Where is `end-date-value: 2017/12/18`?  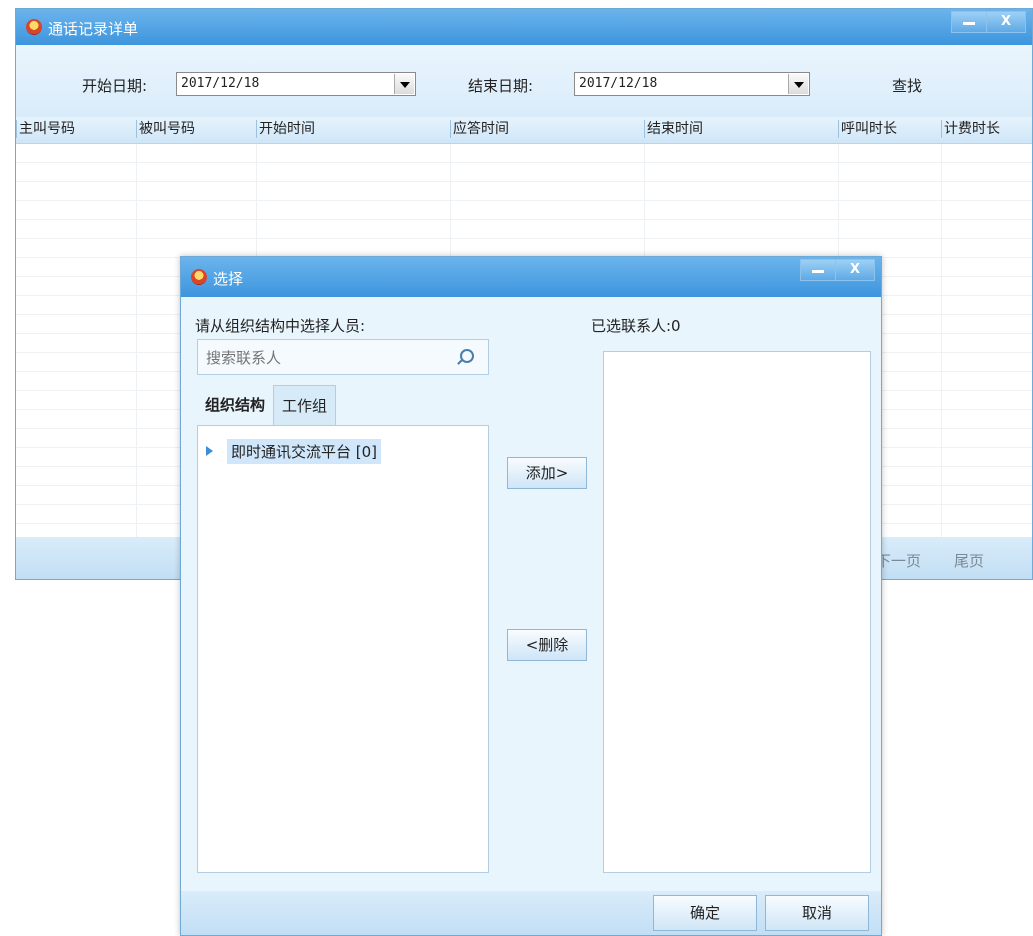
end-date-value: 2017/12/18 is located at coordinates (618, 83).